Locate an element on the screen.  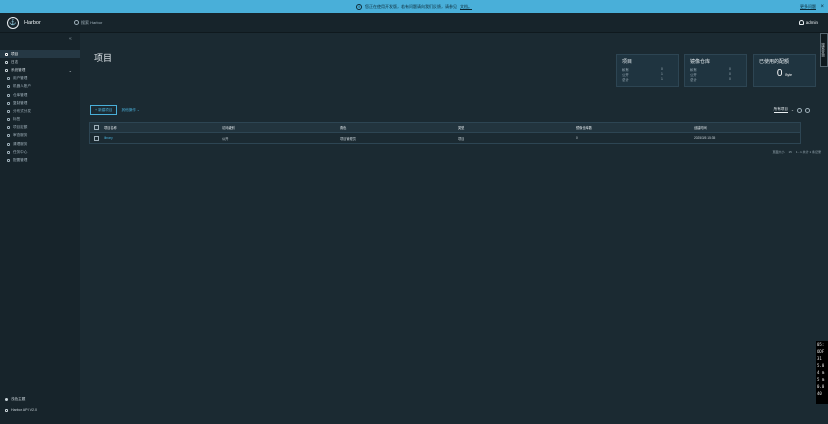
quota-number: 0 is located at coordinates (779, 73).